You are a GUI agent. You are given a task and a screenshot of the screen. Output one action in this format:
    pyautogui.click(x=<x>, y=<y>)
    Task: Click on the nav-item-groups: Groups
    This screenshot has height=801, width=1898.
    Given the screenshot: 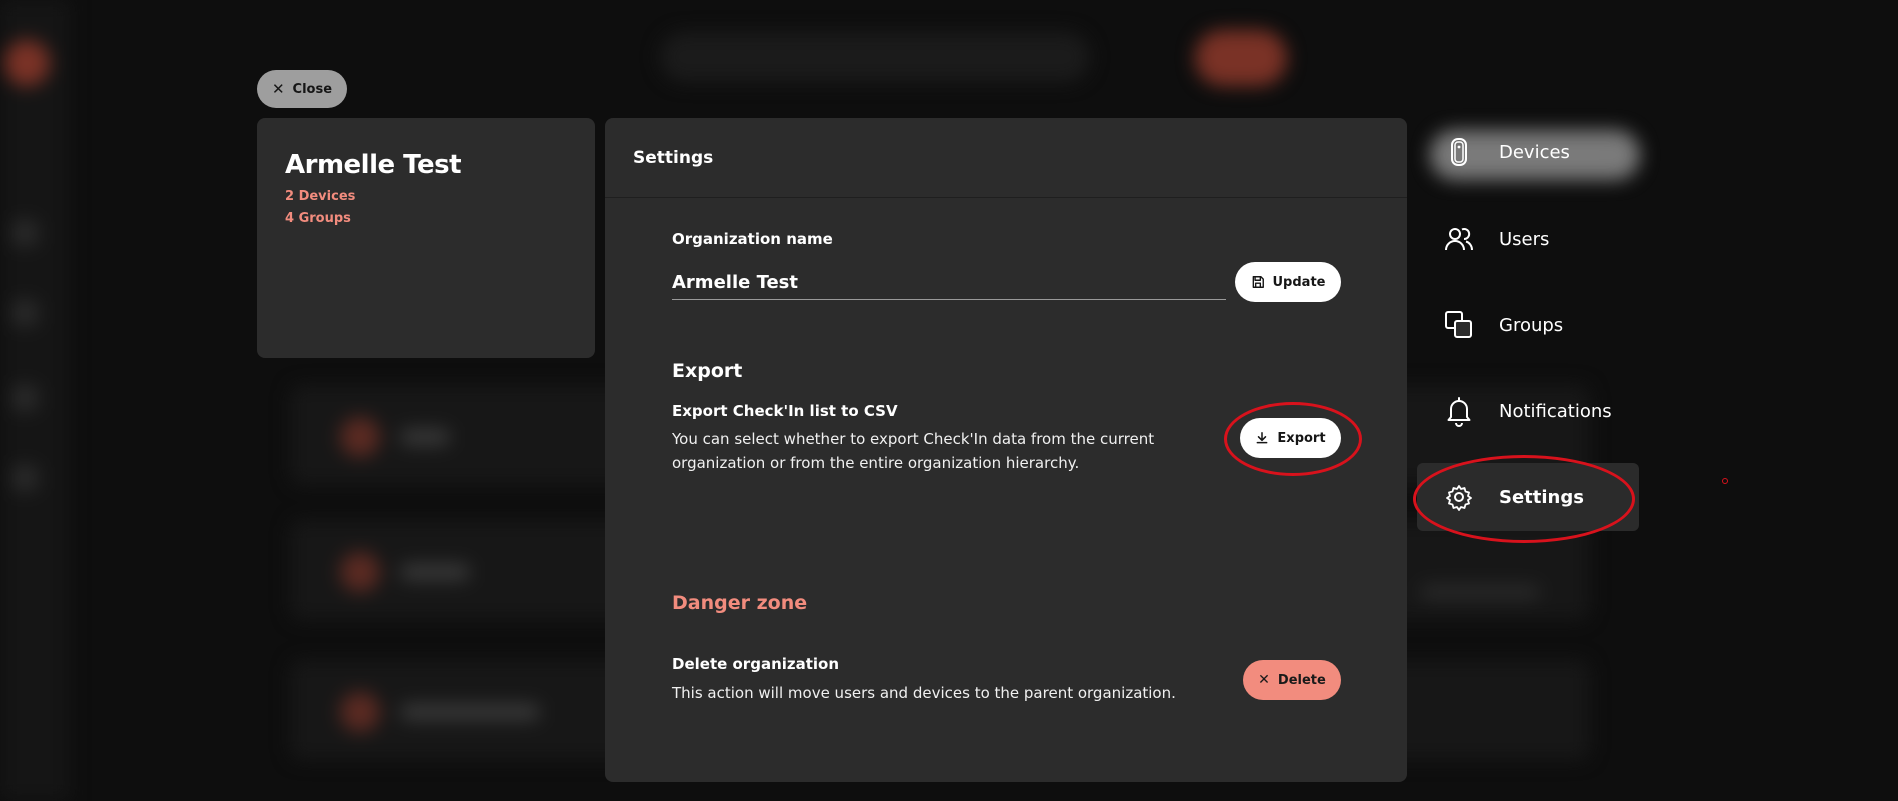 What is the action you would take?
    pyautogui.click(x=1528, y=325)
    